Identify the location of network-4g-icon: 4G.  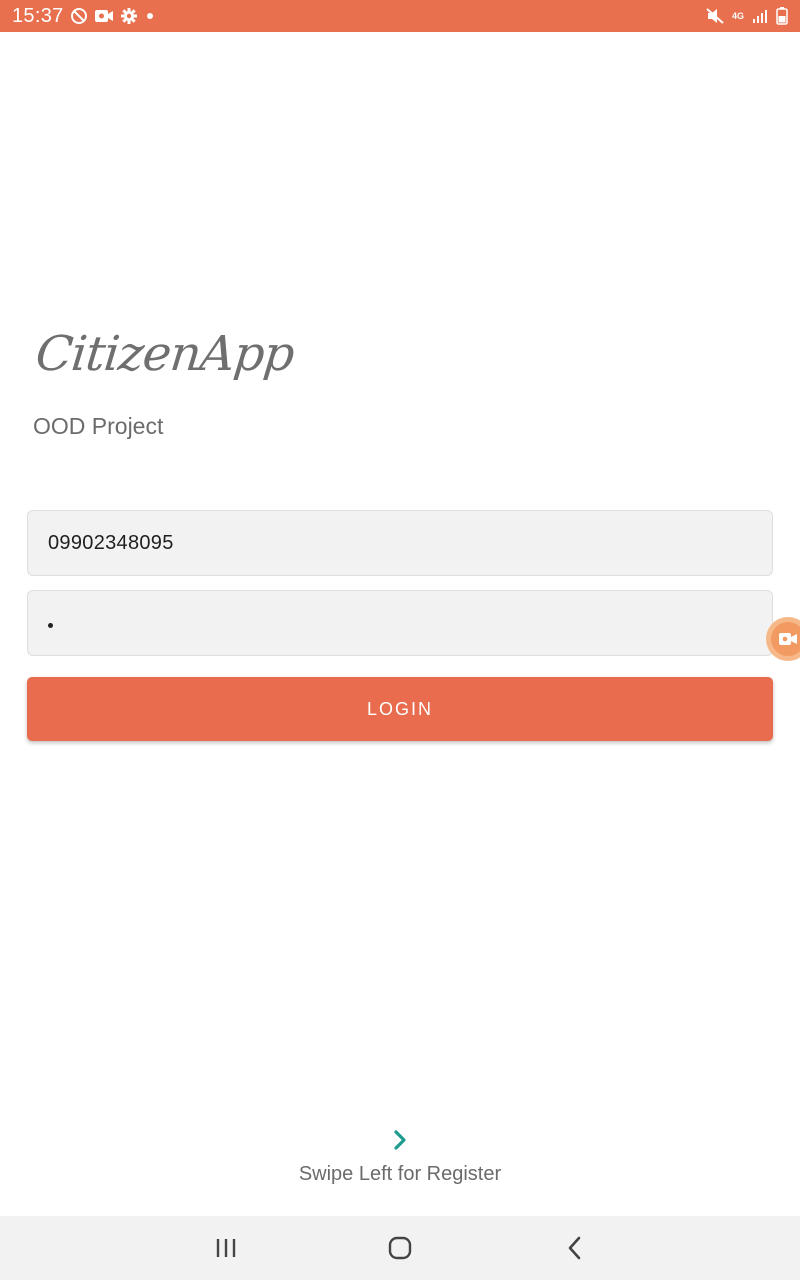
(737, 16).